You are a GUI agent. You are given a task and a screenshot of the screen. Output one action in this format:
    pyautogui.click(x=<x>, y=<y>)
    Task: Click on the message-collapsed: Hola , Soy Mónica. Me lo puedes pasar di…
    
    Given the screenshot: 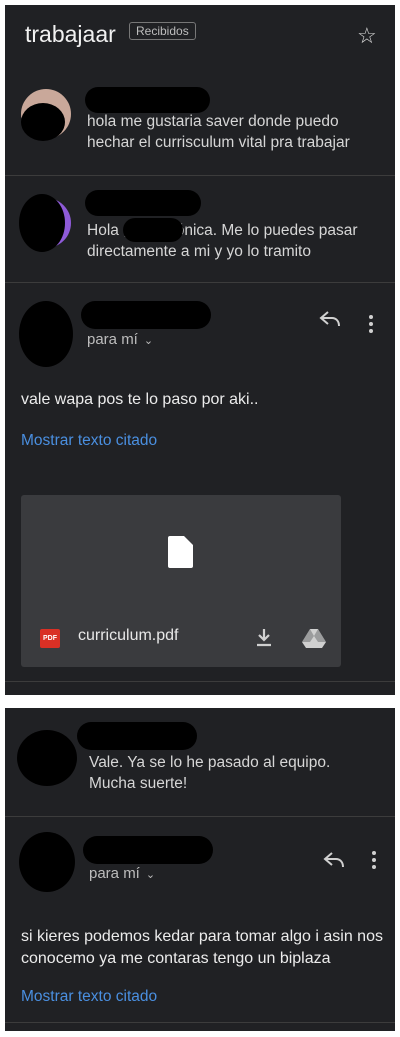 What is the action you would take?
    pyautogui.click(x=200, y=229)
    